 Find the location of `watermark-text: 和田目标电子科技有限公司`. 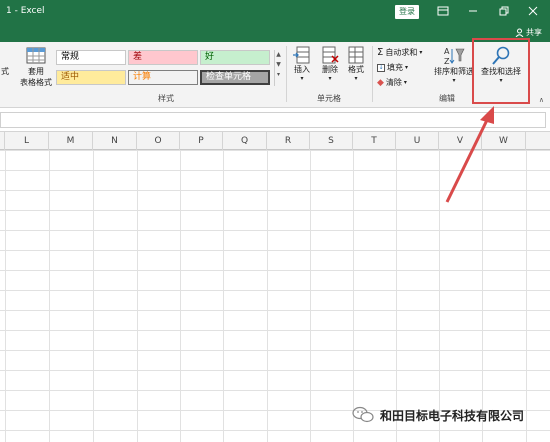

watermark-text: 和田目标电子科技有限公司 is located at coordinates (452, 415).